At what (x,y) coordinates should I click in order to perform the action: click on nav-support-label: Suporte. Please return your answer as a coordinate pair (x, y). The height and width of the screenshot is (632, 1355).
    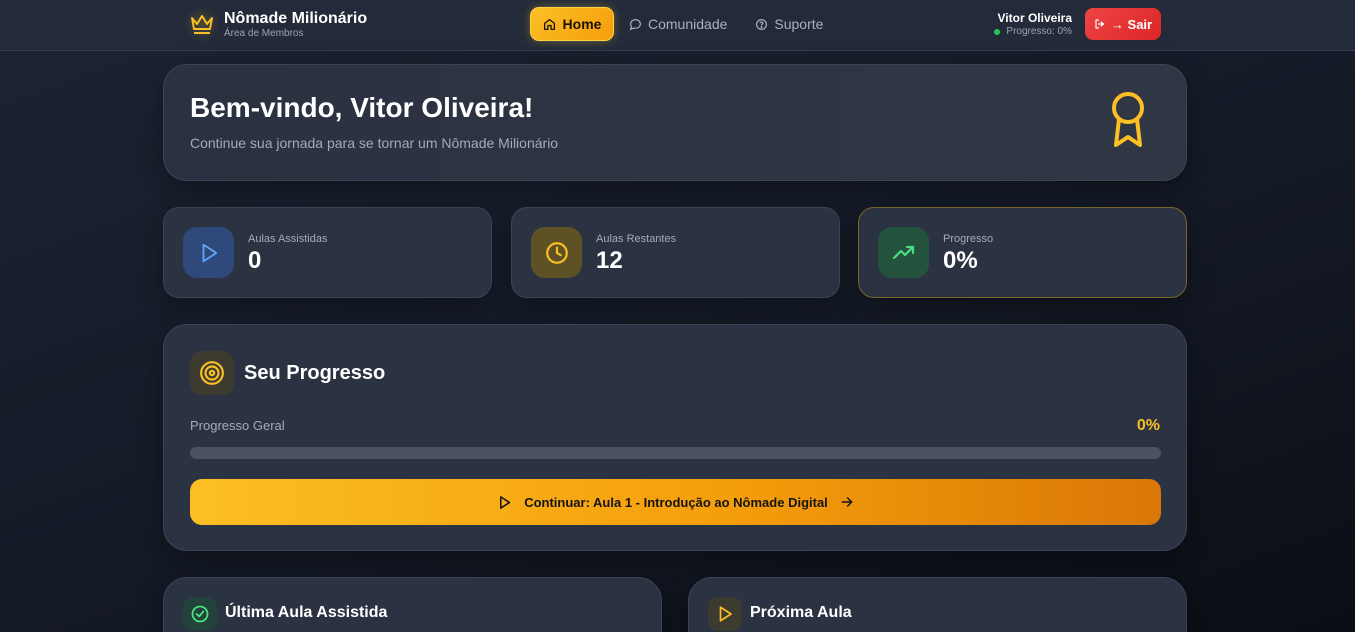
    Looking at the image, I should click on (799, 24).